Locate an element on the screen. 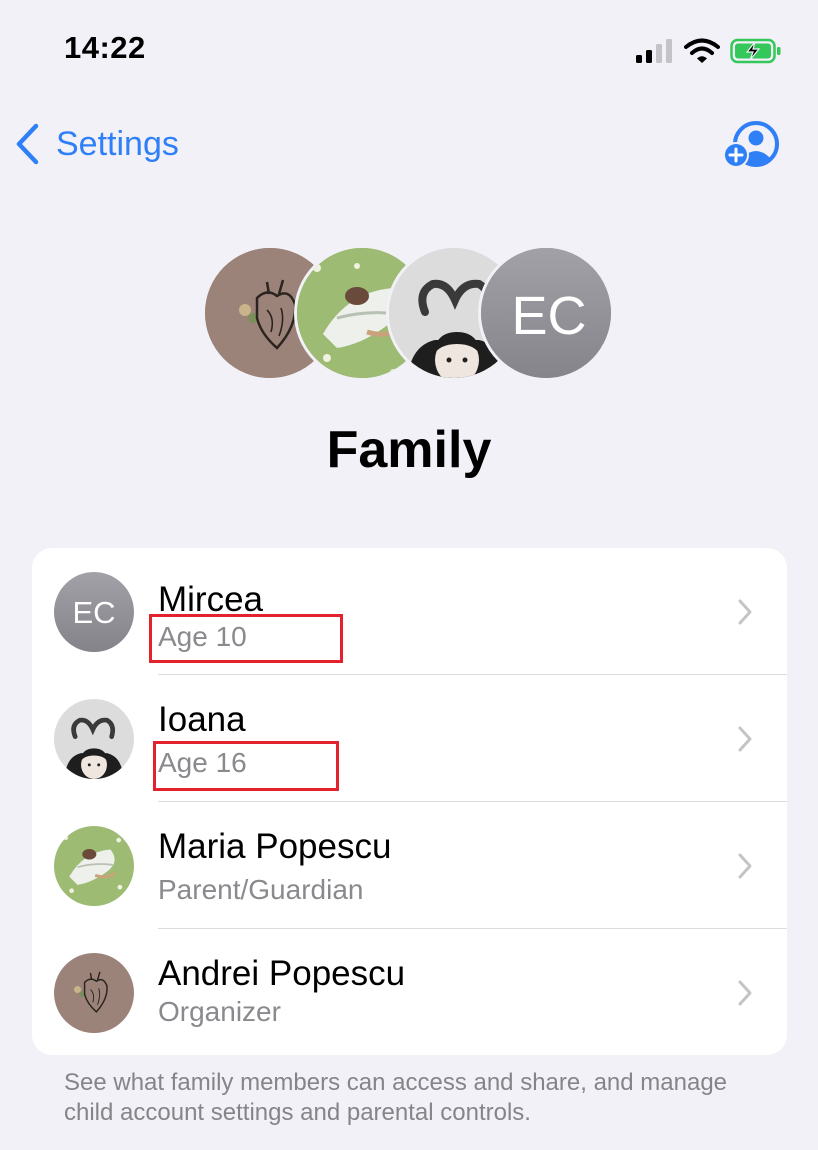  back-label: Settings is located at coordinates (117, 143).